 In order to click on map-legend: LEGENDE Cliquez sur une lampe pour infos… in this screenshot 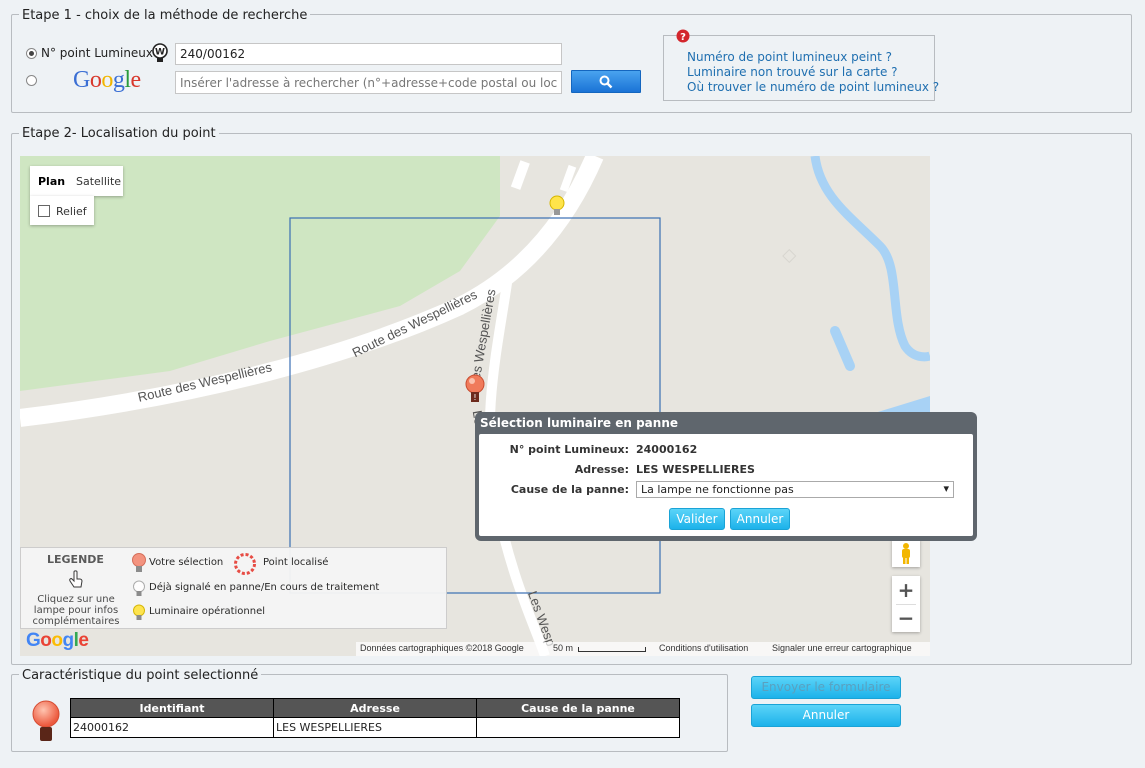, I will do `click(233, 588)`.